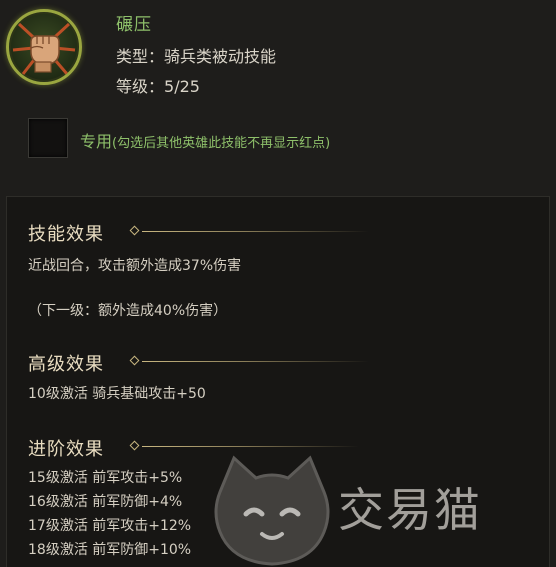 This screenshot has height=567, width=556. Describe the element at coordinates (134, 25) in the screenshot. I see `skill-name: 碾压` at that location.